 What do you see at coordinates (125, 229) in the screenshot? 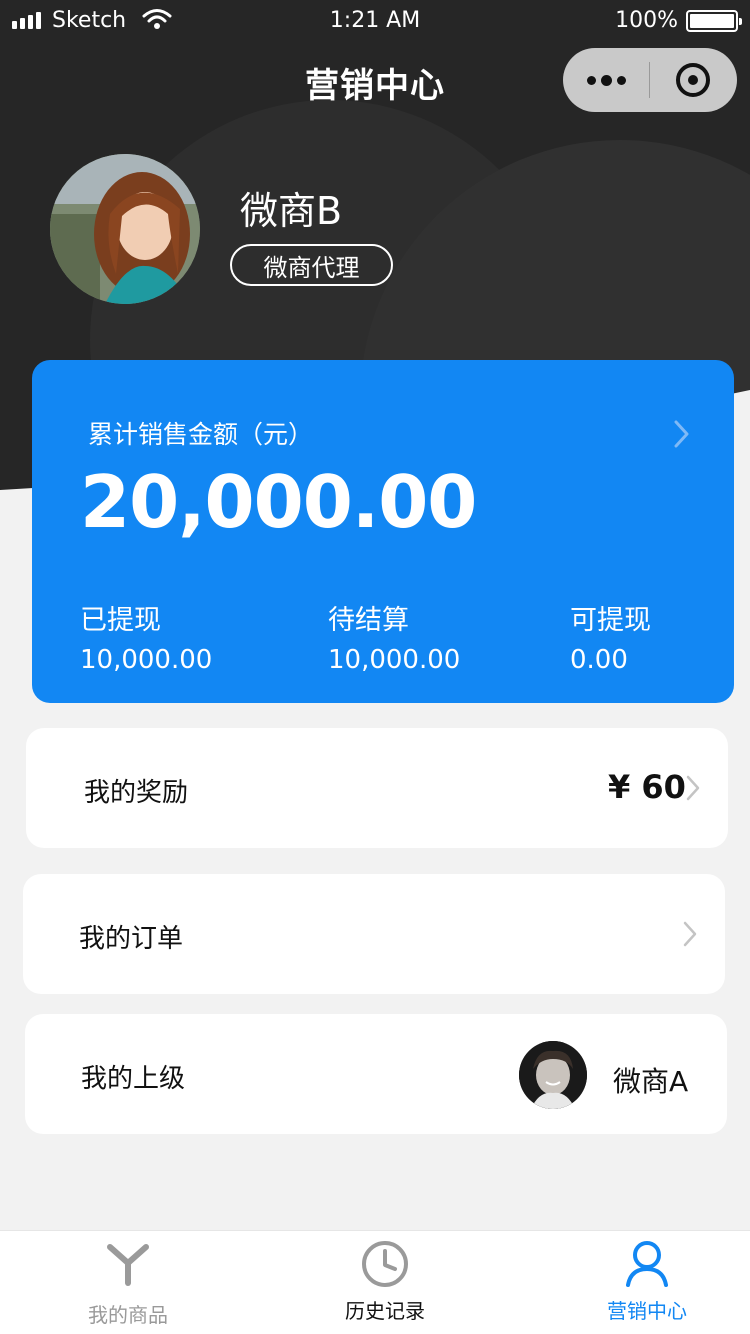
I see `user-avatar` at bounding box center [125, 229].